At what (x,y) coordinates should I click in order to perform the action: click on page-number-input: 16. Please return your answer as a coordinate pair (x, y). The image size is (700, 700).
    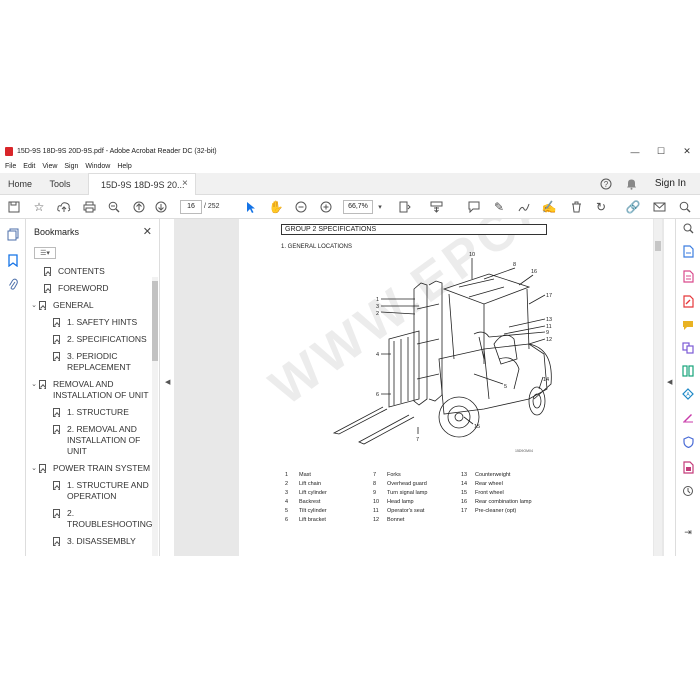
    Looking at the image, I should click on (191, 207).